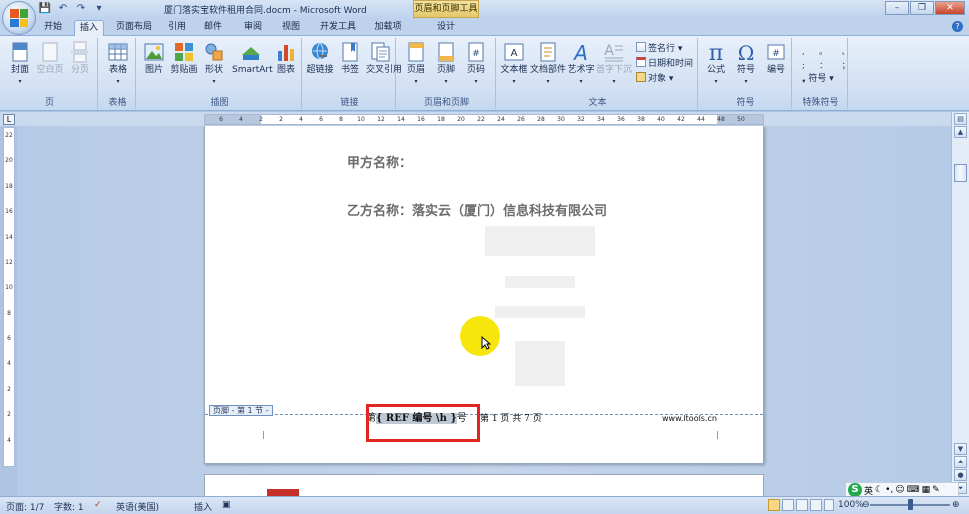 Image resolution: width=969 pixels, height=514 pixels. Describe the element at coordinates (851, 505) in the screenshot. I see `zoom-level: 100%` at that location.